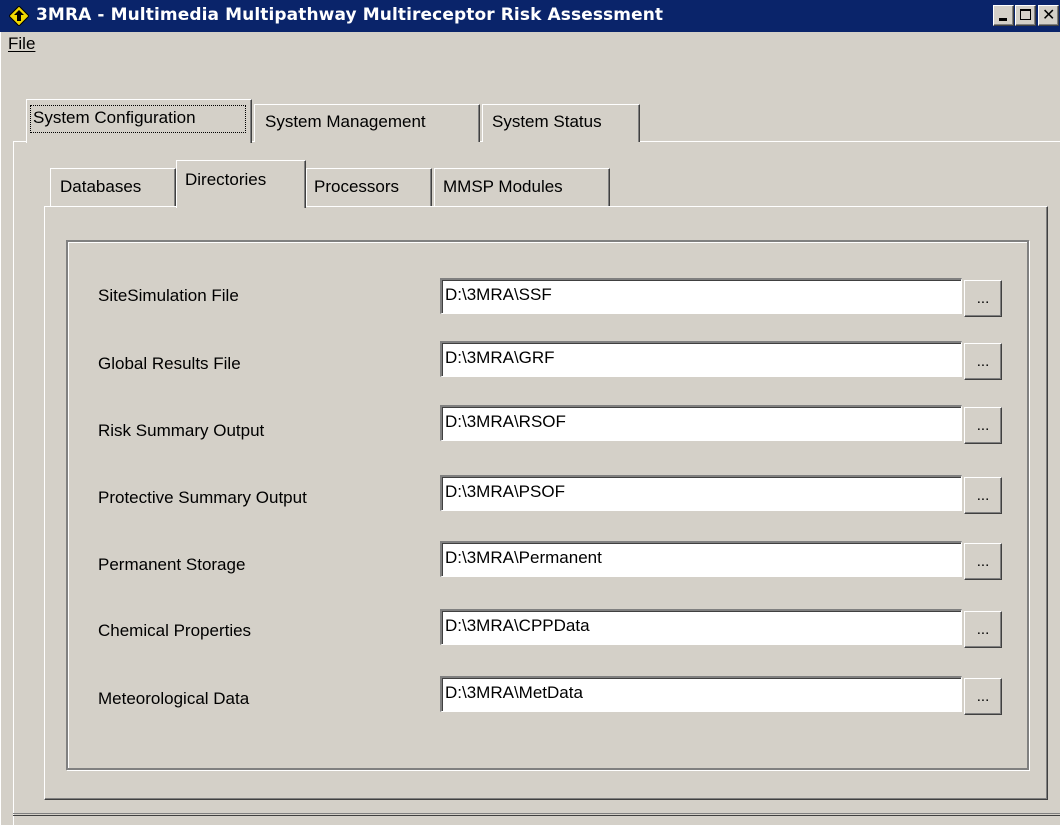 This screenshot has height=825, width=1060. Describe the element at coordinates (357, 186) in the screenshot. I see `tab-label: Processors` at that location.